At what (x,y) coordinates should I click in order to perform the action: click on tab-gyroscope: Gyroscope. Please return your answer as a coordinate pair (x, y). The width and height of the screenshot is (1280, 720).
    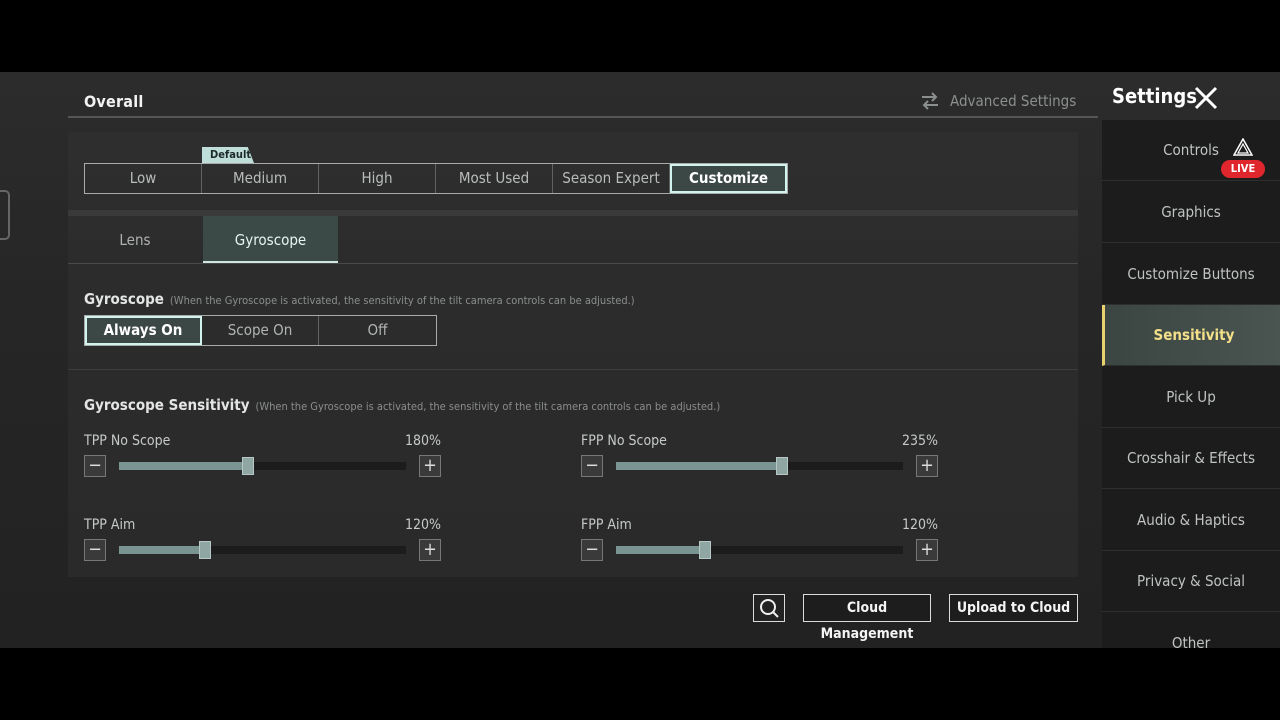
    Looking at the image, I should click on (270, 239).